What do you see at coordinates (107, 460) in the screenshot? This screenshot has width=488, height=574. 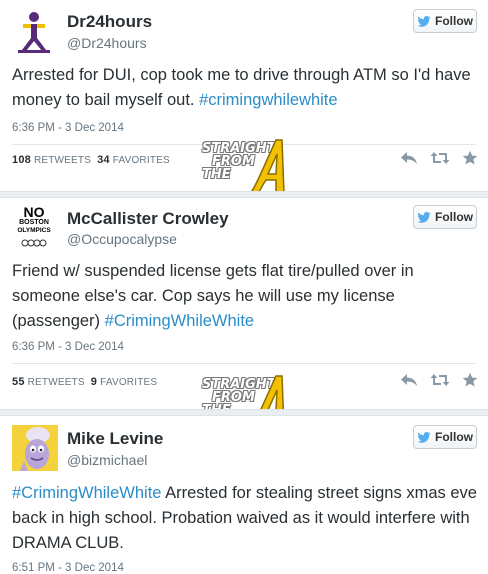 I see `user-handle: @bizmichael` at bounding box center [107, 460].